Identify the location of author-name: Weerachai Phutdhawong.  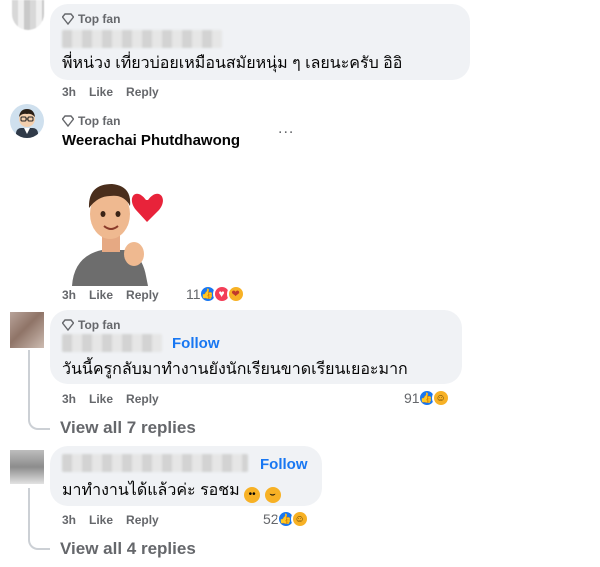
(151, 140).